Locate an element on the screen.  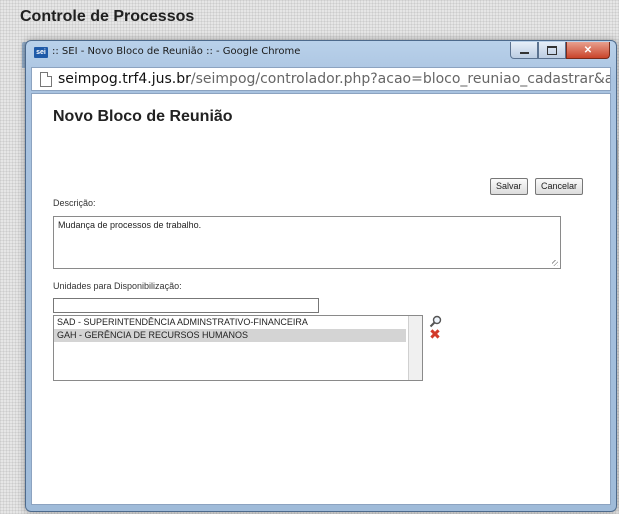
maximize-icon is located at coordinates (552, 50).